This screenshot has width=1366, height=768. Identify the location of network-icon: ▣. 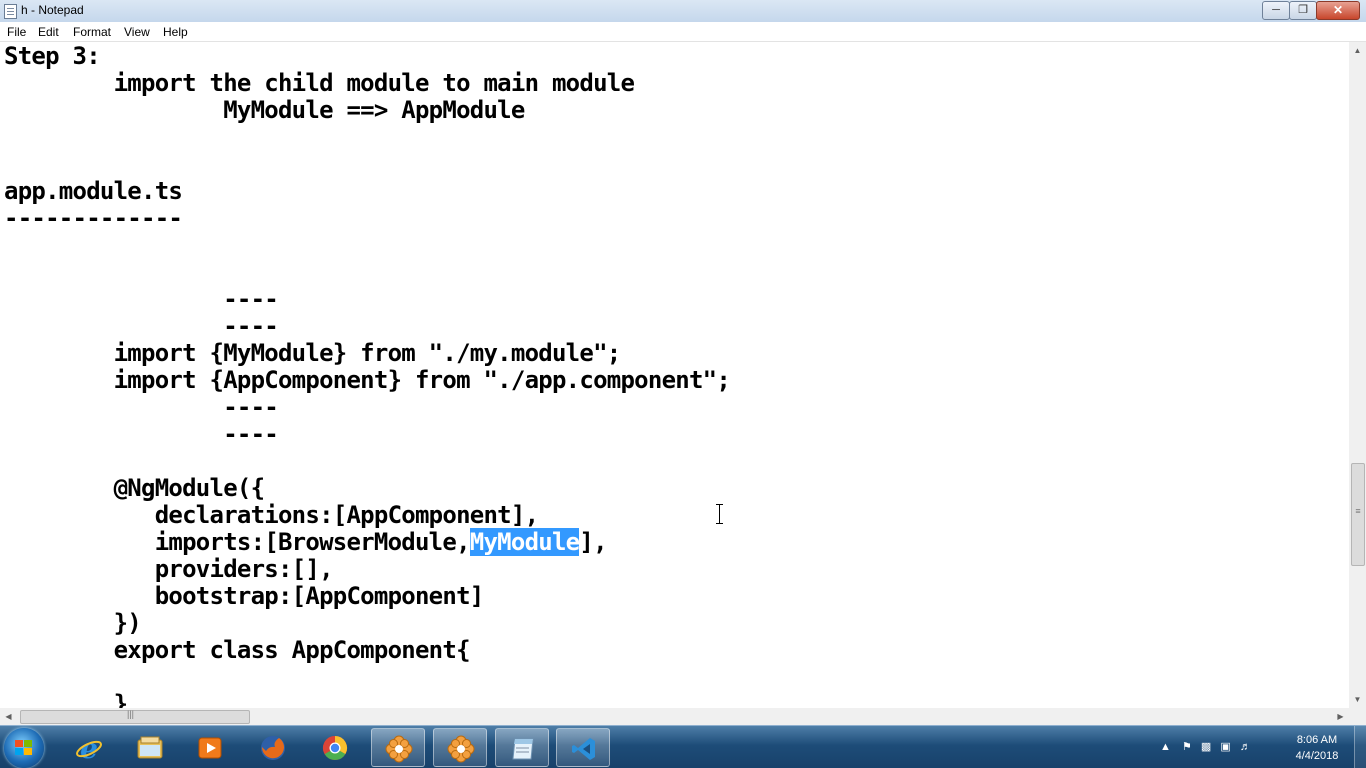
(1225, 747).